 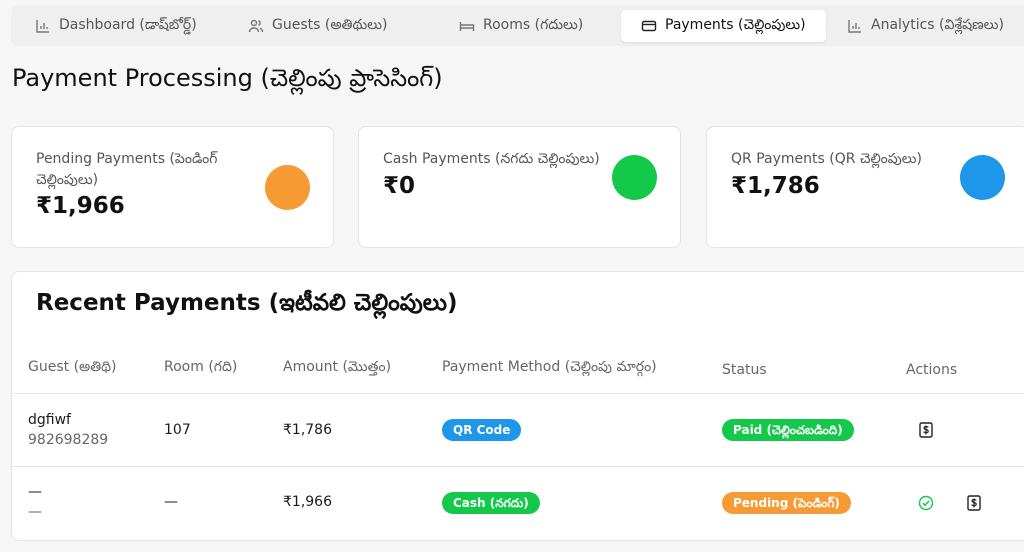 What do you see at coordinates (72, 367) in the screenshot?
I see `column-header-guest: Guest (అతిథి)` at bounding box center [72, 367].